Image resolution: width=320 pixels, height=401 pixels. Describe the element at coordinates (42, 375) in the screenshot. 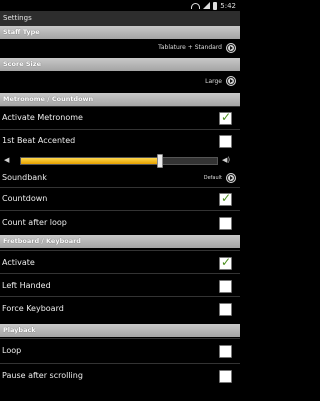

I see `setting-label: Pause after scrolling` at that location.